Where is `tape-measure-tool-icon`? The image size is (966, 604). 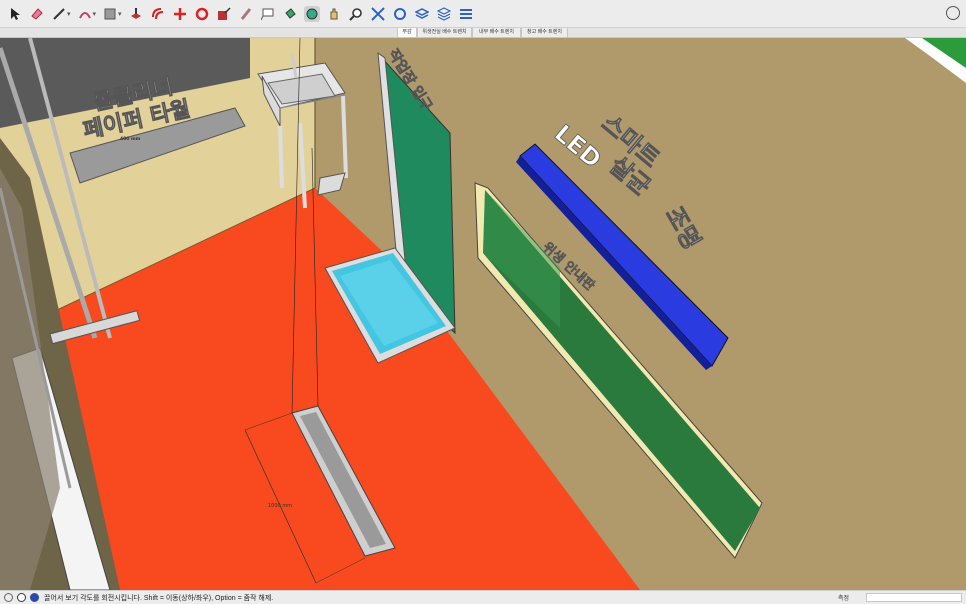
tape-measure-tool-icon is located at coordinates (246, 14).